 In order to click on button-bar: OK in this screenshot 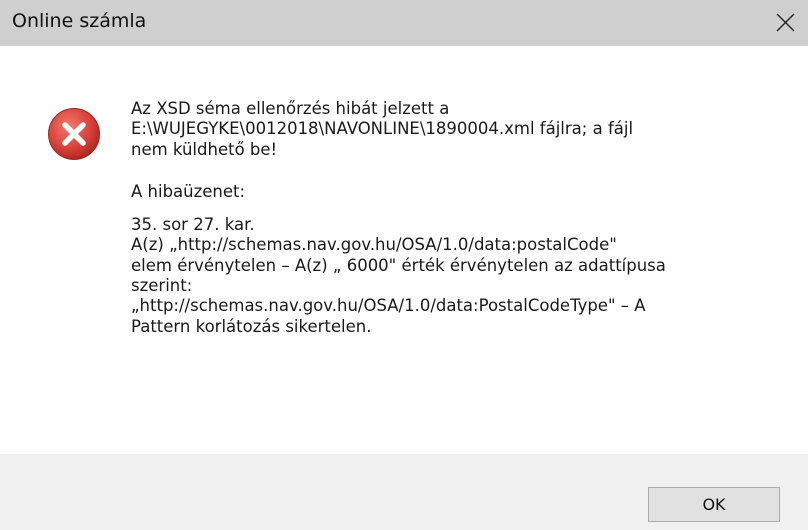, I will do `click(404, 492)`.